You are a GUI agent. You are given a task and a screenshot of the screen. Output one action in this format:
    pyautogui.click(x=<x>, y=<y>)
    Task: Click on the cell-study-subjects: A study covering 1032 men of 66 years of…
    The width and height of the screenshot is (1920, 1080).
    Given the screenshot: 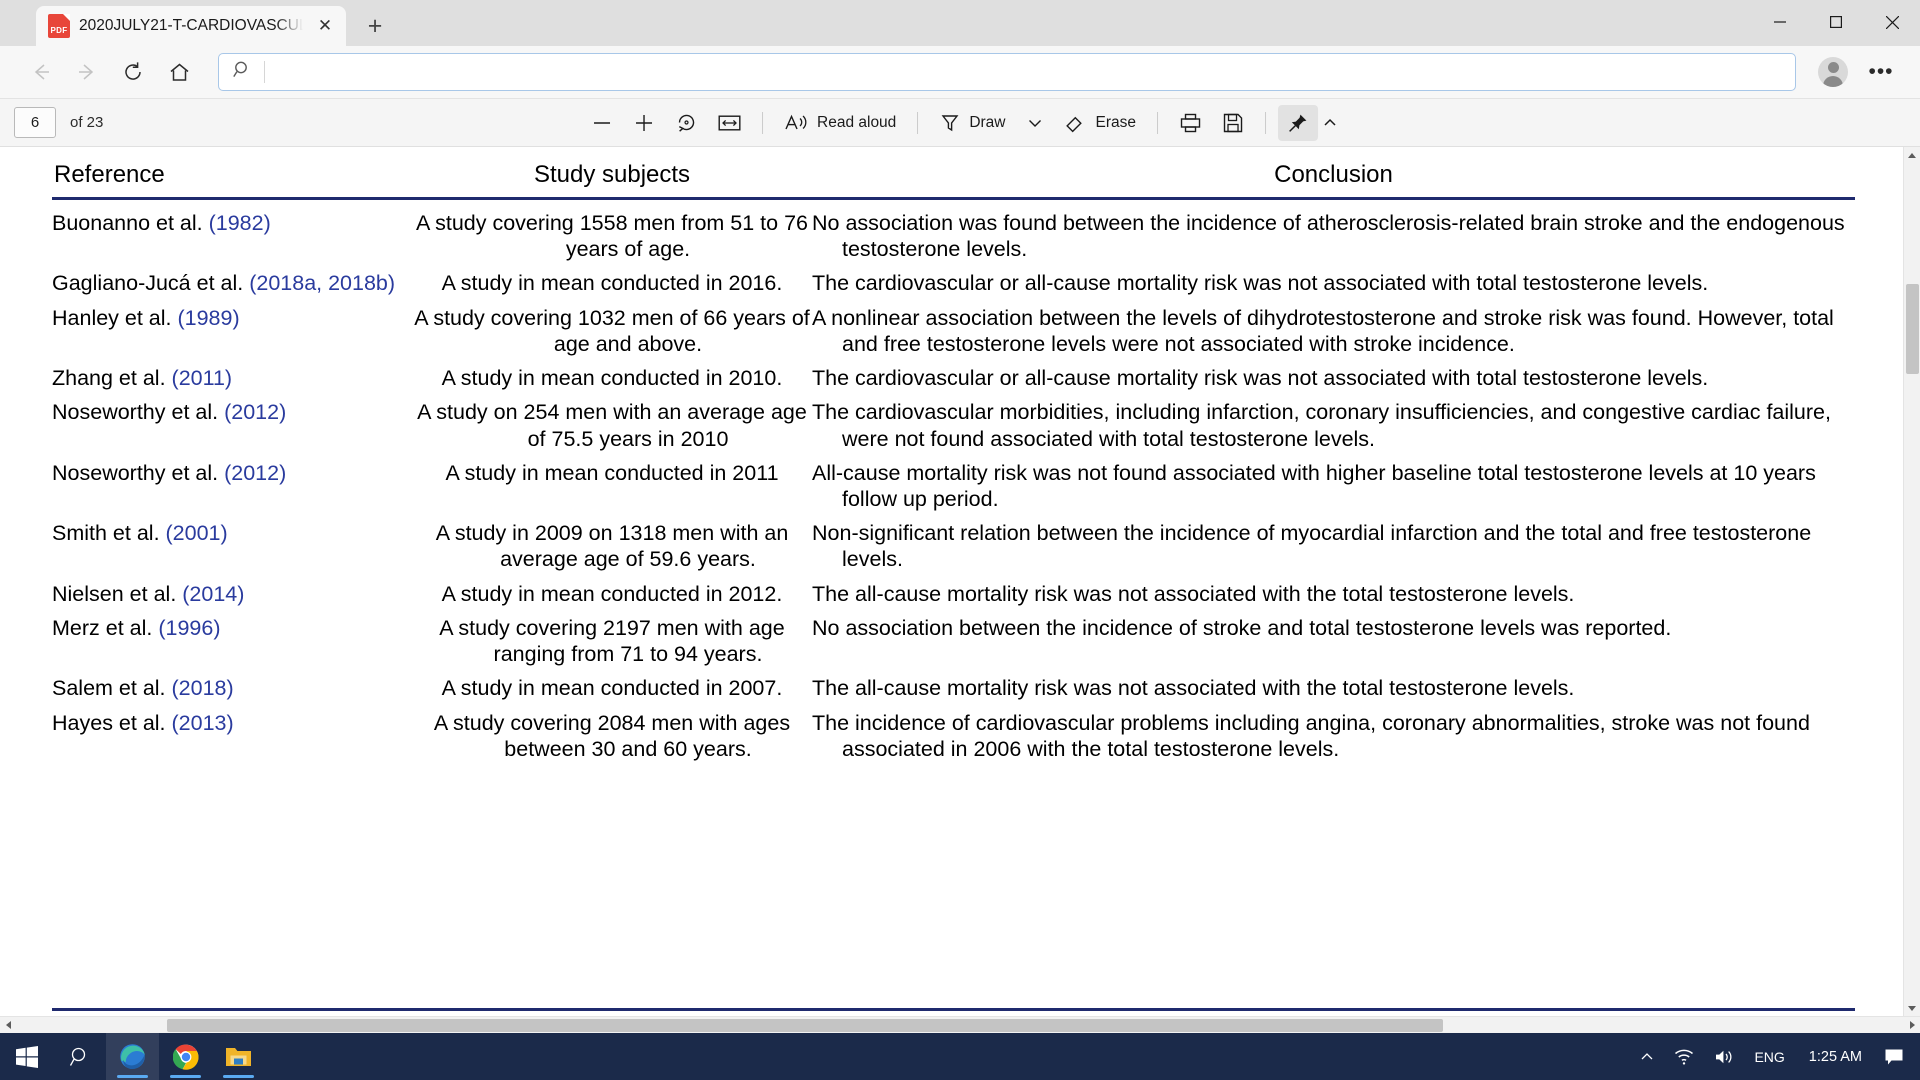 What is the action you would take?
    pyautogui.click(x=612, y=331)
    